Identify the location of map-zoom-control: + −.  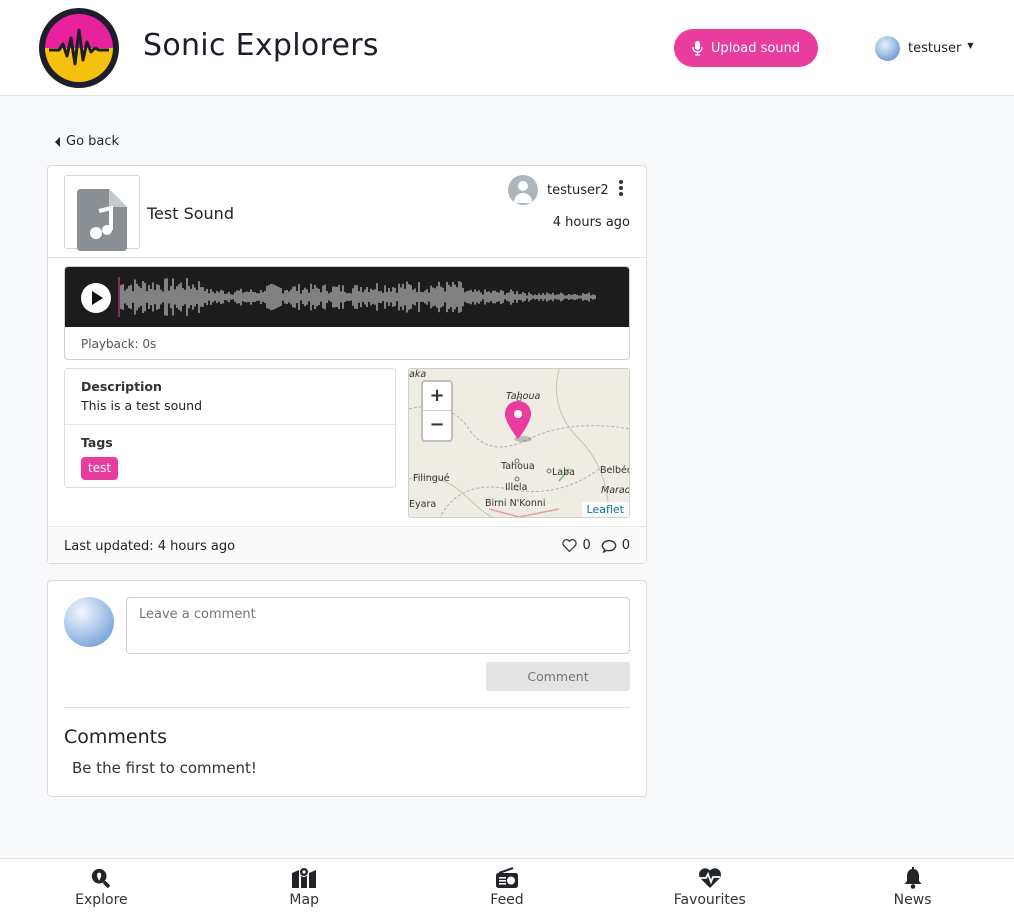
(437, 411).